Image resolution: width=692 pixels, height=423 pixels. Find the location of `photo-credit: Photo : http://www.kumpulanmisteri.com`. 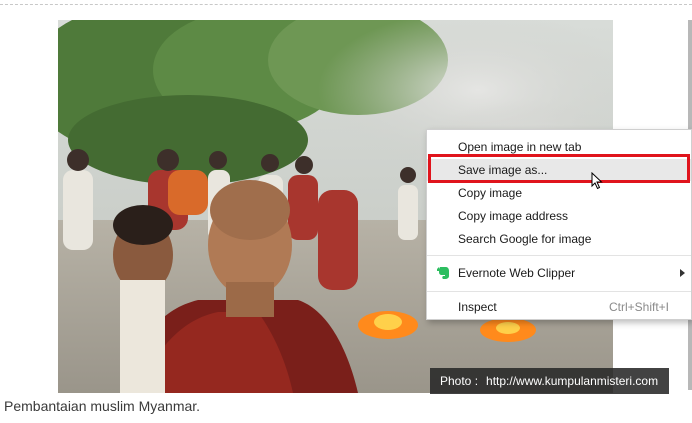

photo-credit: Photo : http://www.kumpulanmisteri.com is located at coordinates (549, 381).